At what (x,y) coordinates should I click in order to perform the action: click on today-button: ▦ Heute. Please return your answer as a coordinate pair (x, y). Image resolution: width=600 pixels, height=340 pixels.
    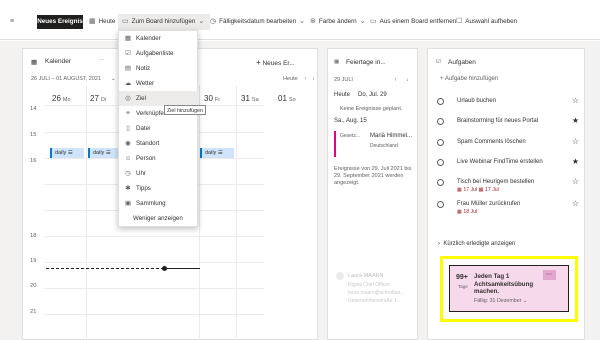
    Looking at the image, I should click on (102, 22).